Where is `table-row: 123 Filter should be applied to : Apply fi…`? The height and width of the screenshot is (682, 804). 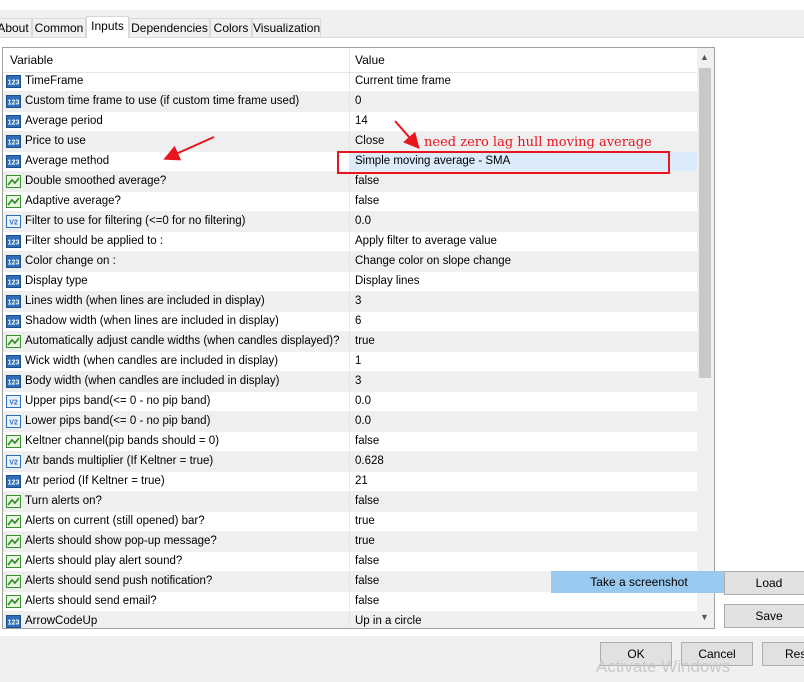 table-row: 123 Filter should be applied to : Apply fi… is located at coordinates (350, 242).